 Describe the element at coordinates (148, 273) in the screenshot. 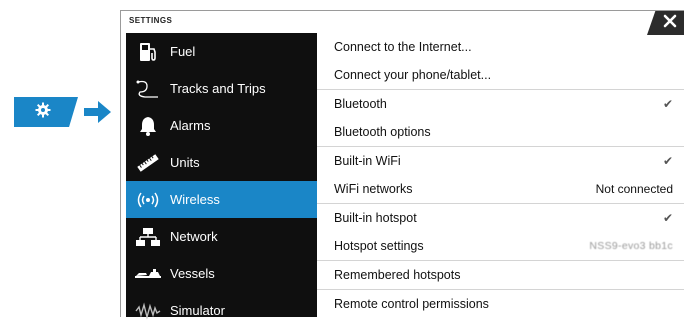

I see `vessels-icon` at that location.